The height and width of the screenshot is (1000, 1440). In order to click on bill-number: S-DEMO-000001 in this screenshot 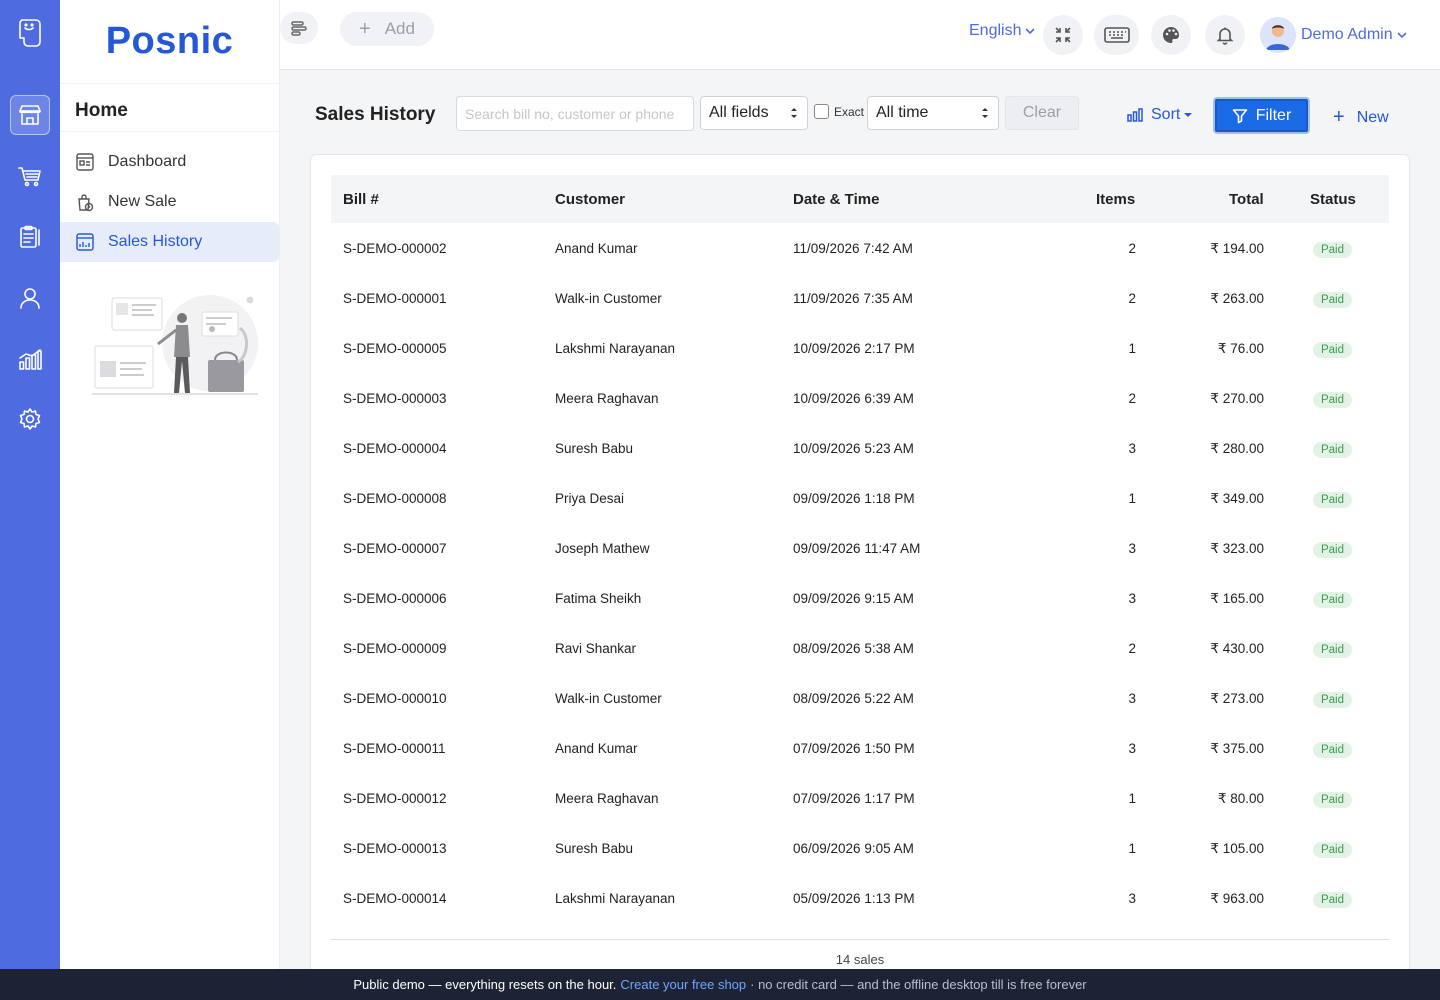, I will do `click(395, 298)`.